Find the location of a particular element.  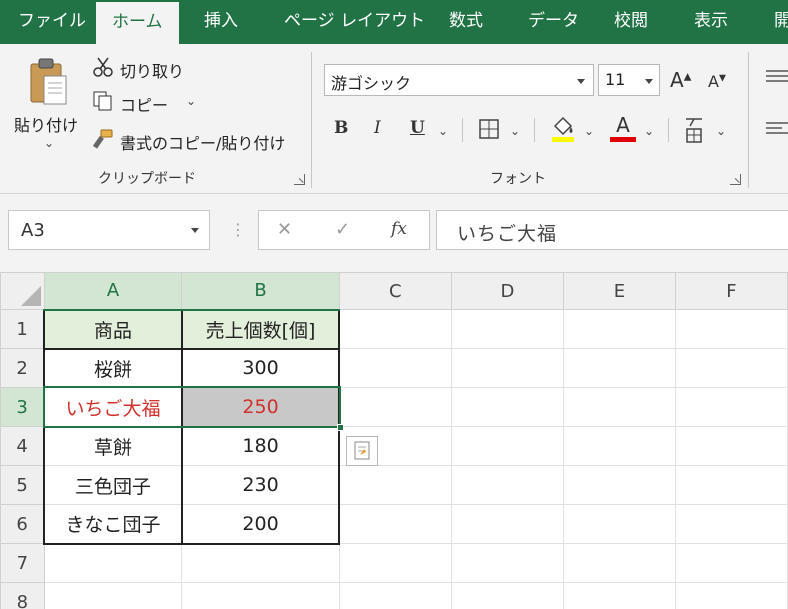

cell-a6: きなこ団子 is located at coordinates (113, 524).